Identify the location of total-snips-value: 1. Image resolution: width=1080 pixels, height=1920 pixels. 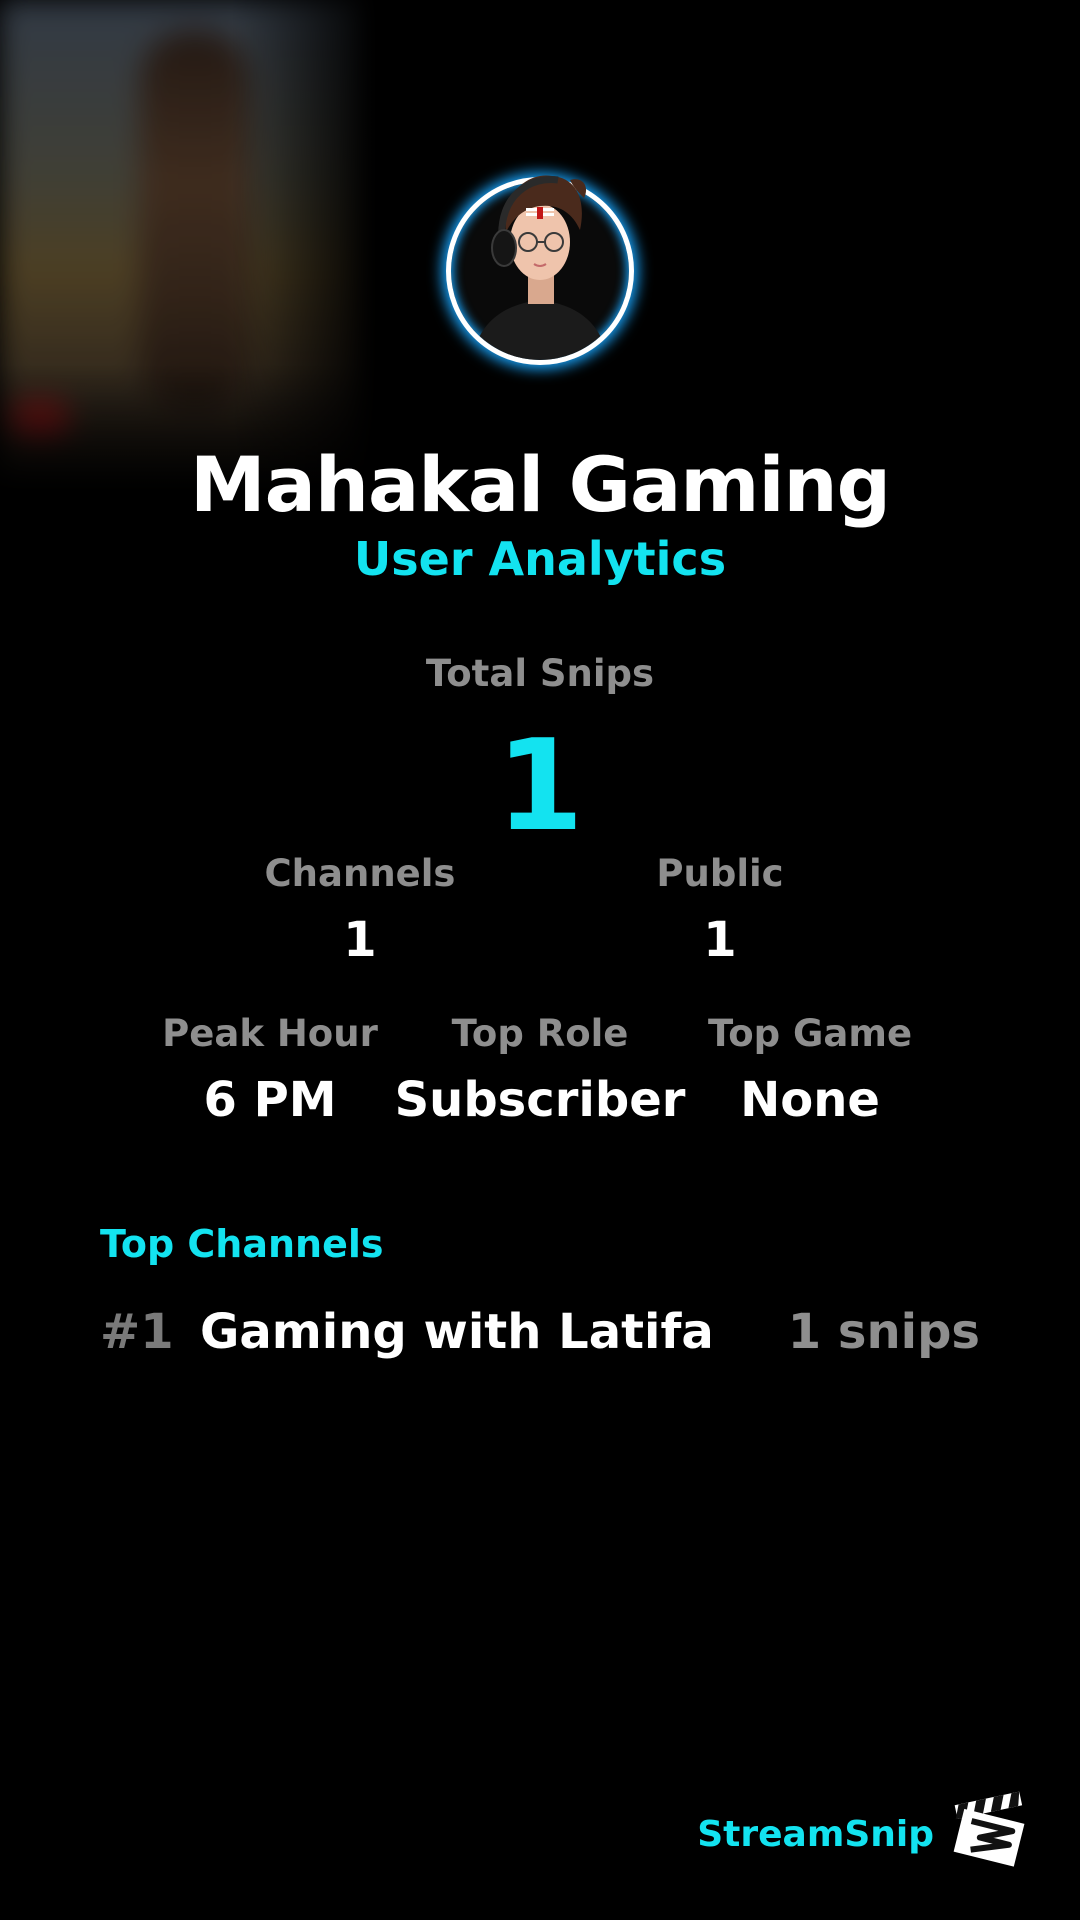
(540, 785).